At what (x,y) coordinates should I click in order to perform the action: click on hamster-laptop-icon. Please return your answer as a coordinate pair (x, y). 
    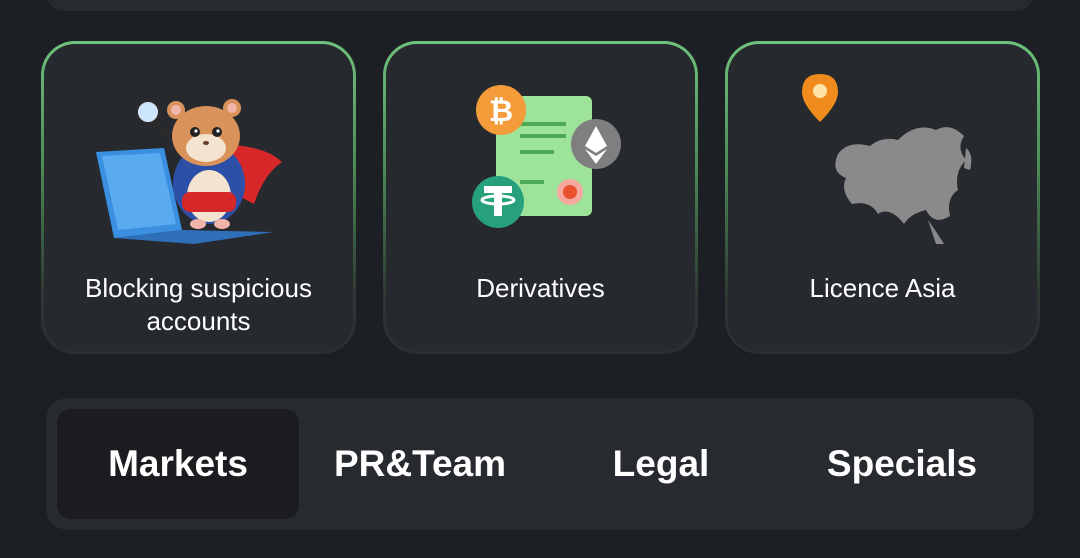
    Looking at the image, I should click on (199, 159).